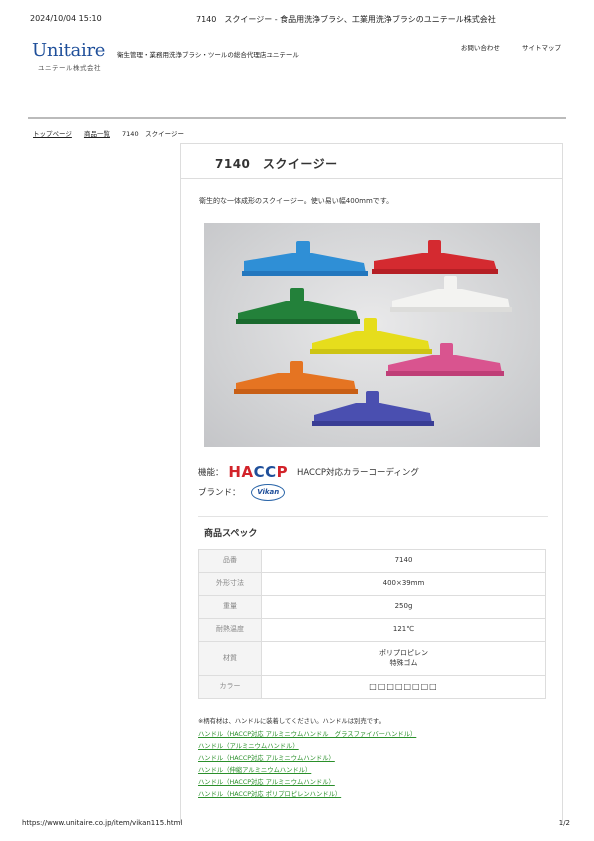  I want to click on haccp-logo: HACCP, so click(258, 472).